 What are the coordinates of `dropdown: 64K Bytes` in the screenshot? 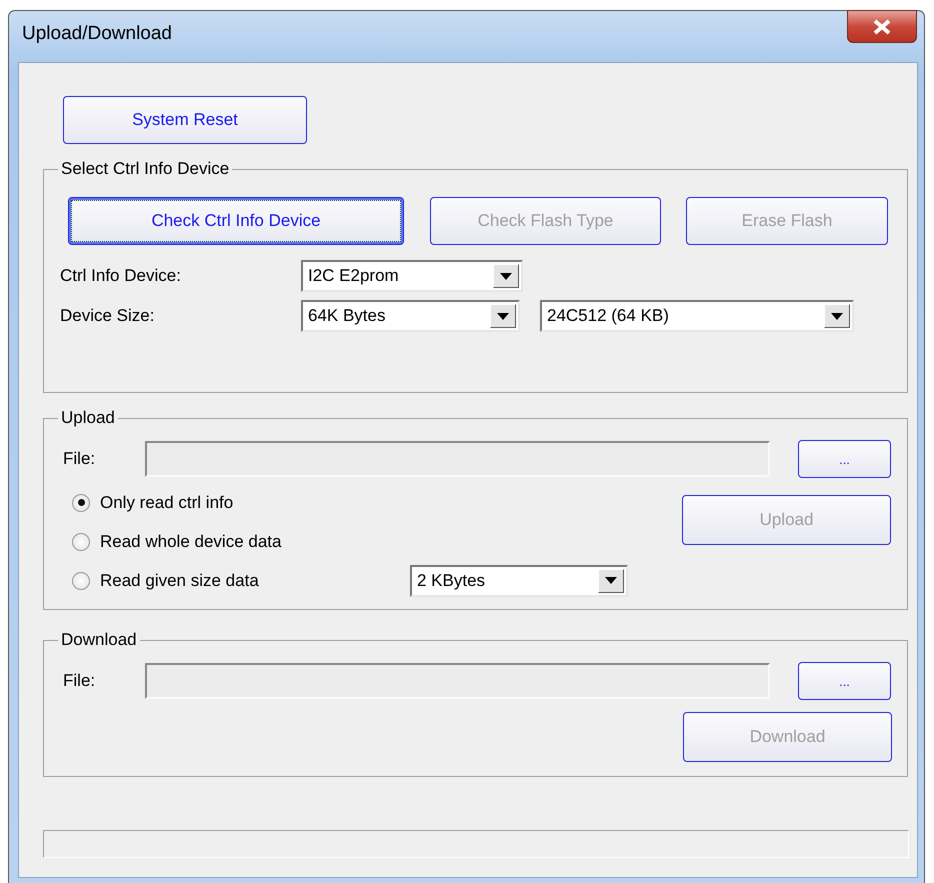 It's located at (410, 316).